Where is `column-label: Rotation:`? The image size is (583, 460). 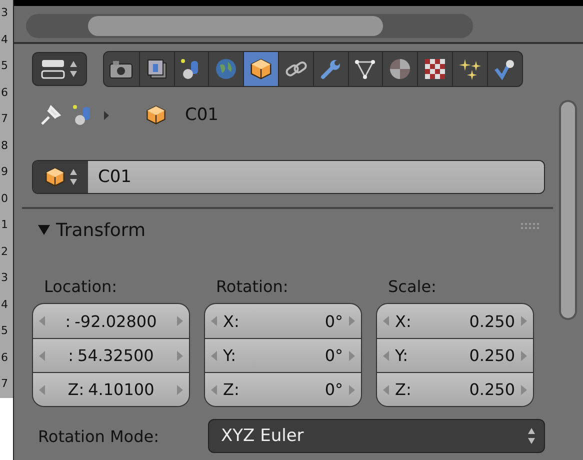
column-label: Rotation: is located at coordinates (252, 287).